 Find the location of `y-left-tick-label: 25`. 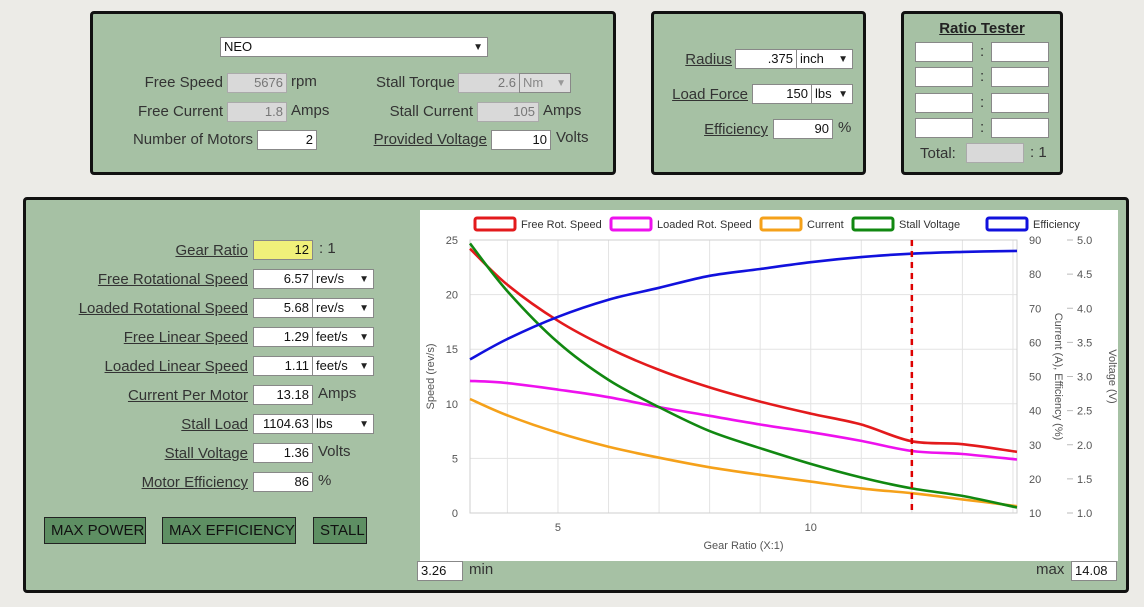

y-left-tick-label: 25 is located at coordinates (452, 241).